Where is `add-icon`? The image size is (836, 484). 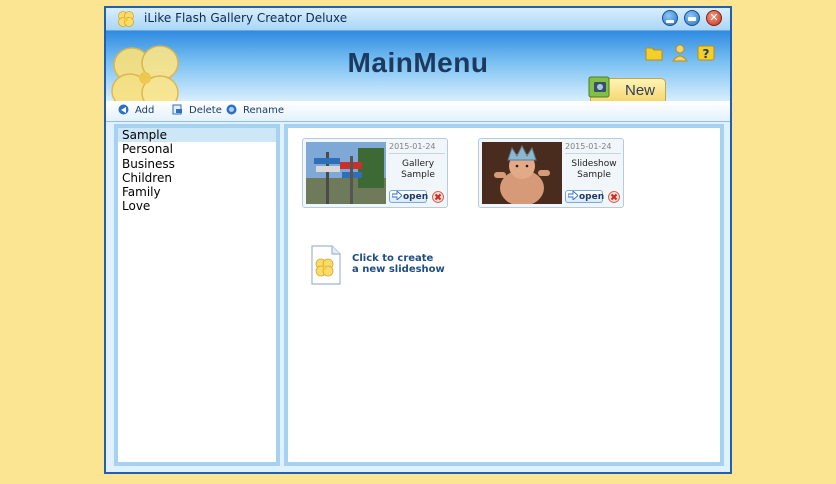 add-icon is located at coordinates (123, 109).